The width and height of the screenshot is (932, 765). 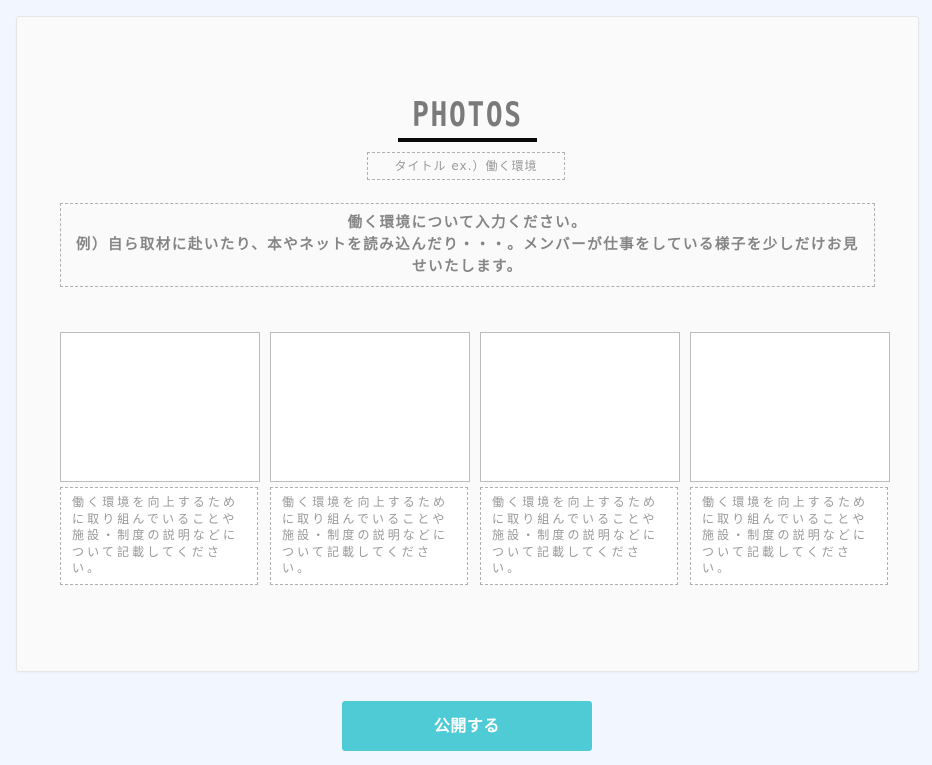 What do you see at coordinates (466, 166) in the screenshot?
I see `section-title-input: タイトル ex.）働く環境` at bounding box center [466, 166].